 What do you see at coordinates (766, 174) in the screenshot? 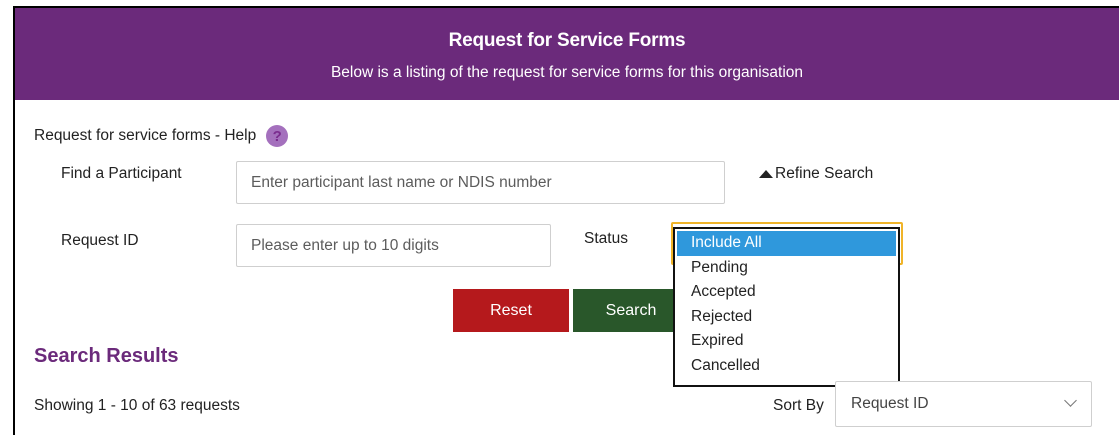
I see `caret-up-icon` at bounding box center [766, 174].